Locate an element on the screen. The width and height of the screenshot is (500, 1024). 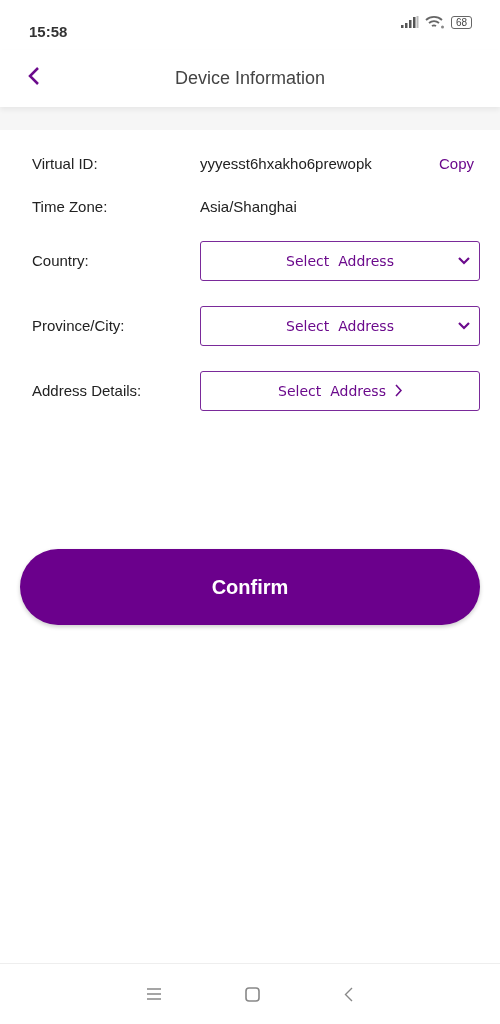
field-label: Address Details: is located at coordinates (87, 390).